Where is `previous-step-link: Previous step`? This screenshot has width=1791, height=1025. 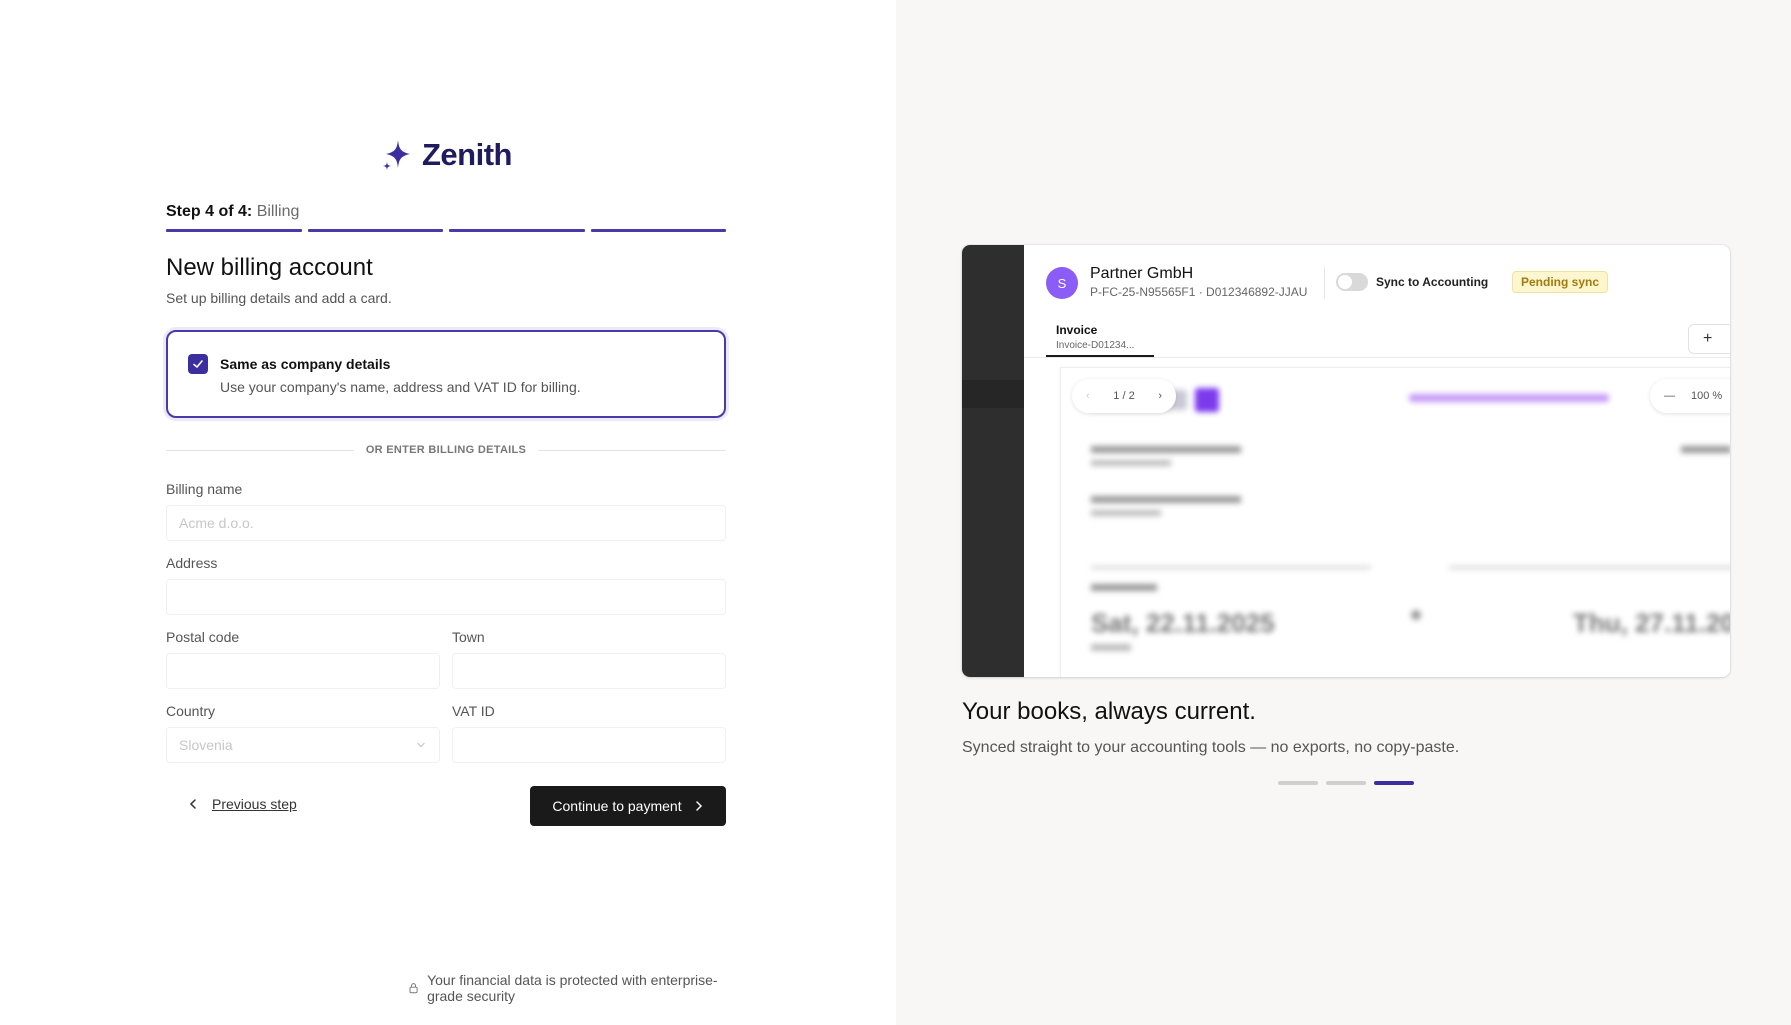
previous-step-link: Previous step is located at coordinates (242, 804).